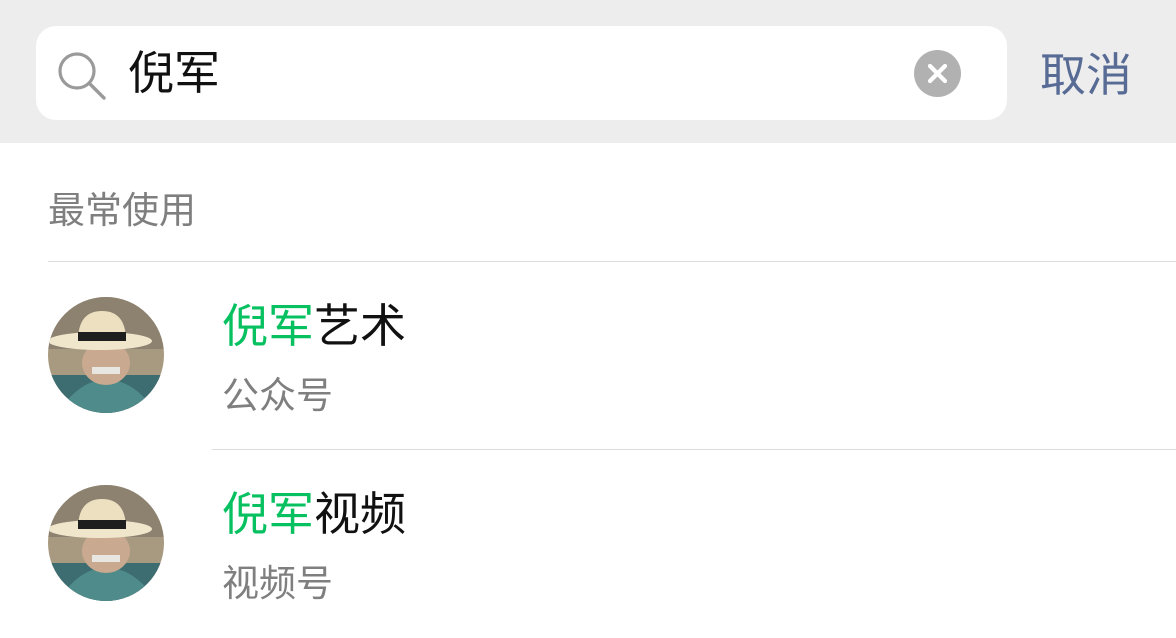 This screenshot has height=638, width=1176. Describe the element at coordinates (122, 210) in the screenshot. I see `section-header-most-used: 最常使用` at that location.